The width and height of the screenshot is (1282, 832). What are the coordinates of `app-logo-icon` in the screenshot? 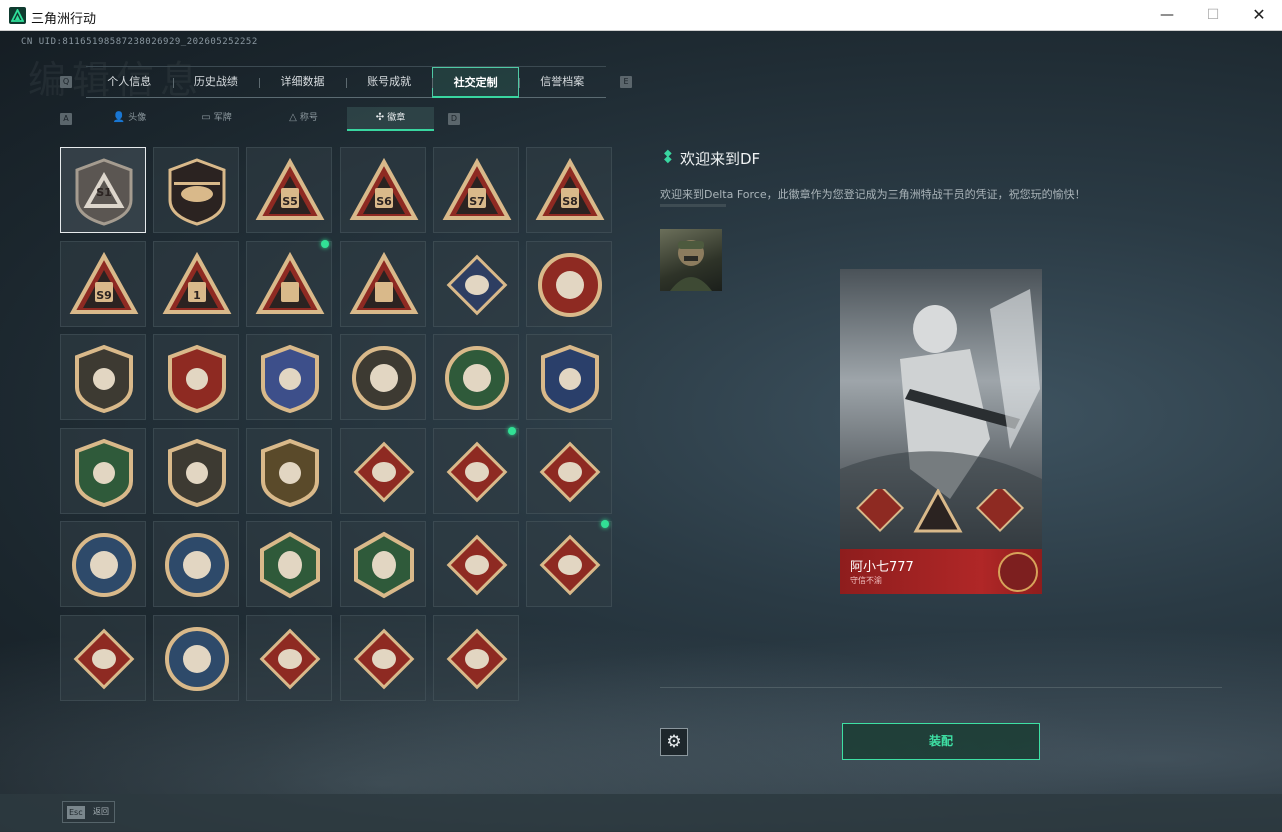 It's located at (17, 15).